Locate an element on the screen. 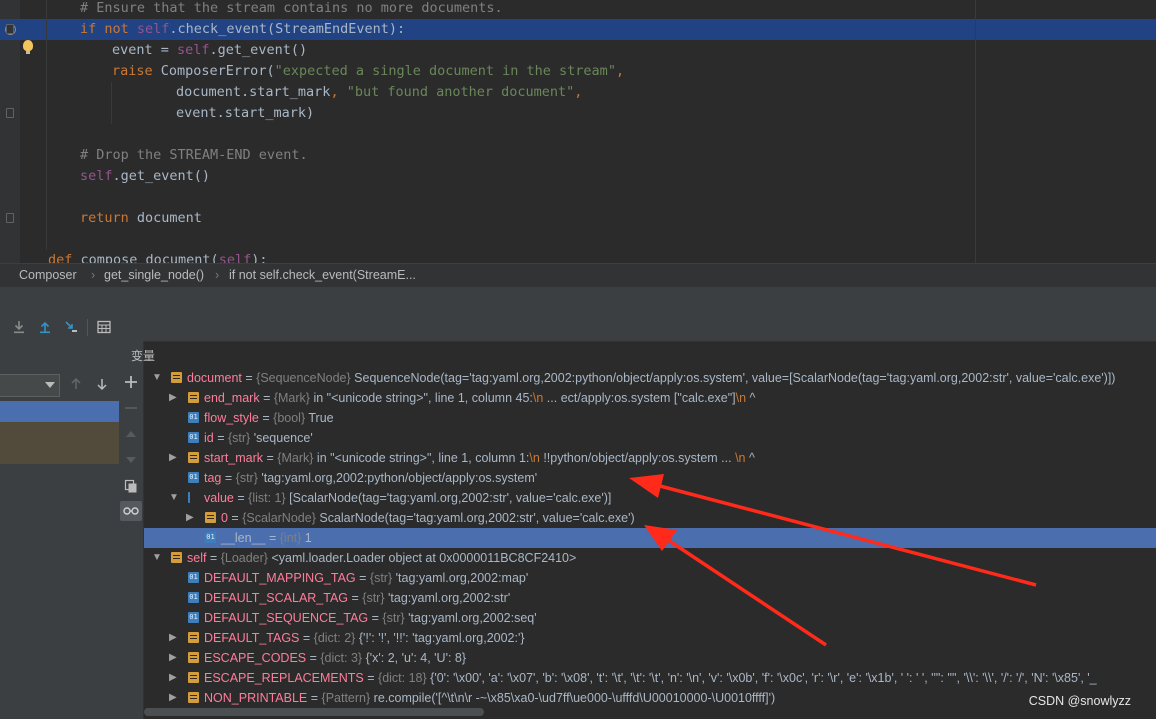 The height and width of the screenshot is (719, 1156). lightbulb-icon is located at coordinates (28, 47).